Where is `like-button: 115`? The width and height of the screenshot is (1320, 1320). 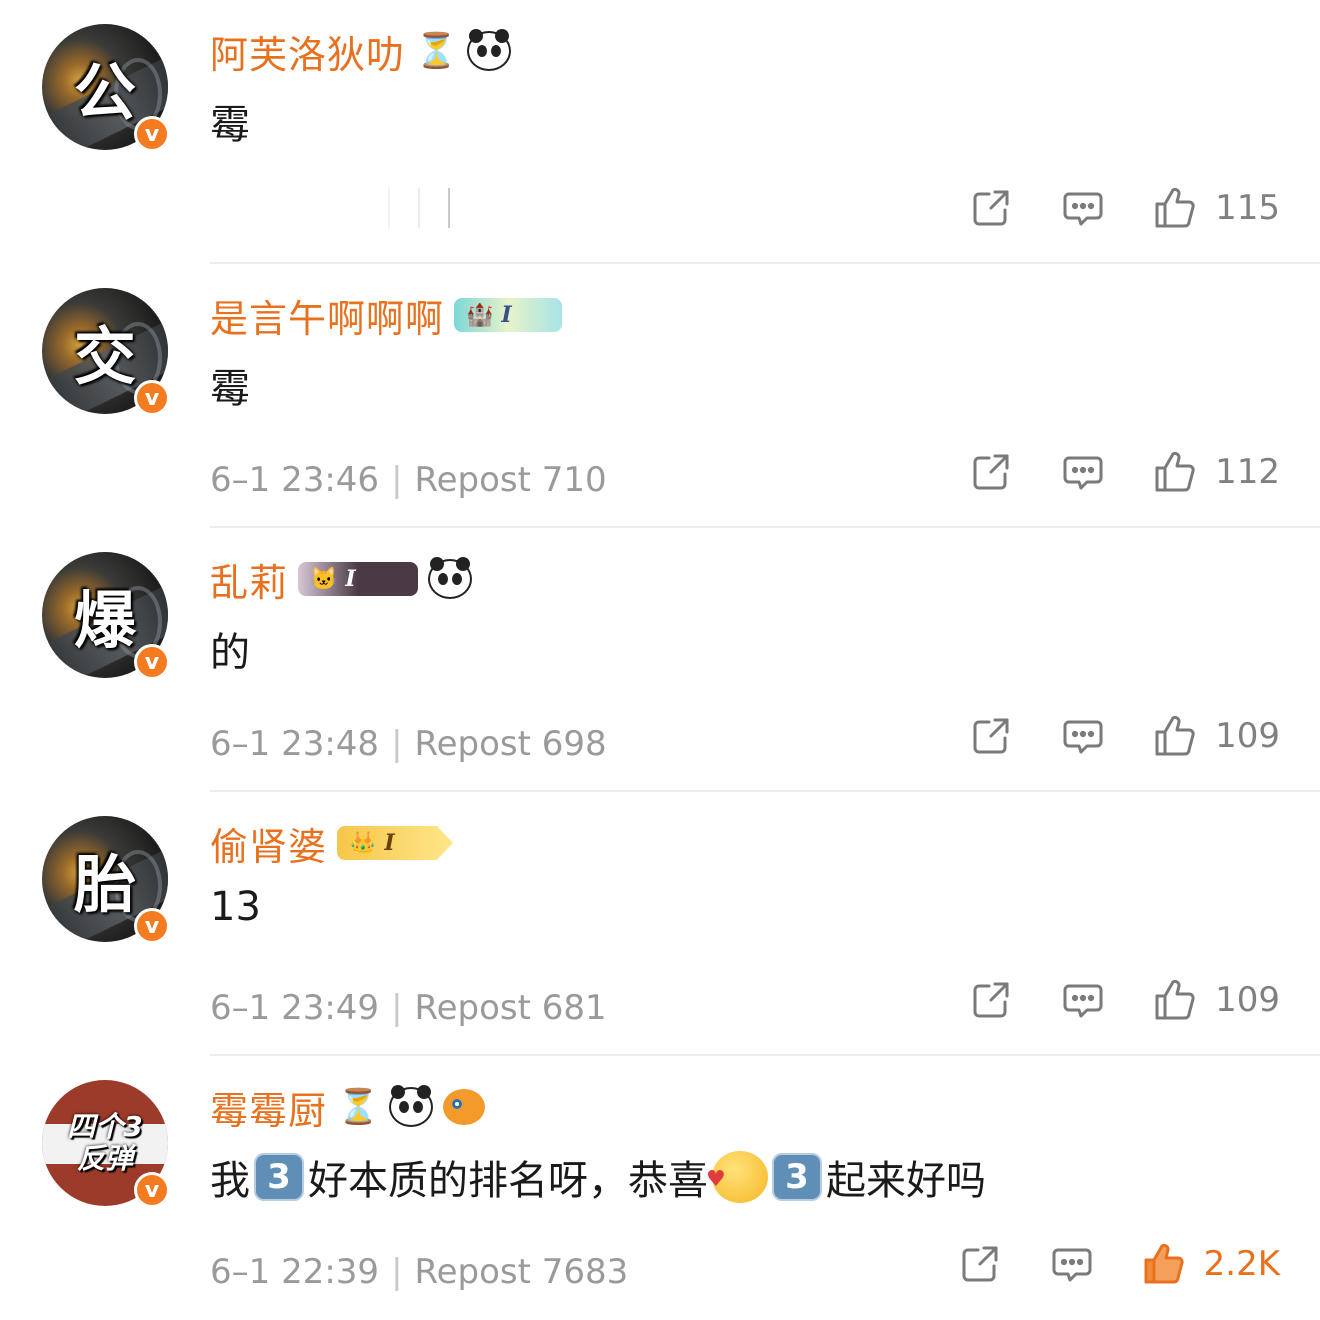
like-button: 115 is located at coordinates (1216, 208).